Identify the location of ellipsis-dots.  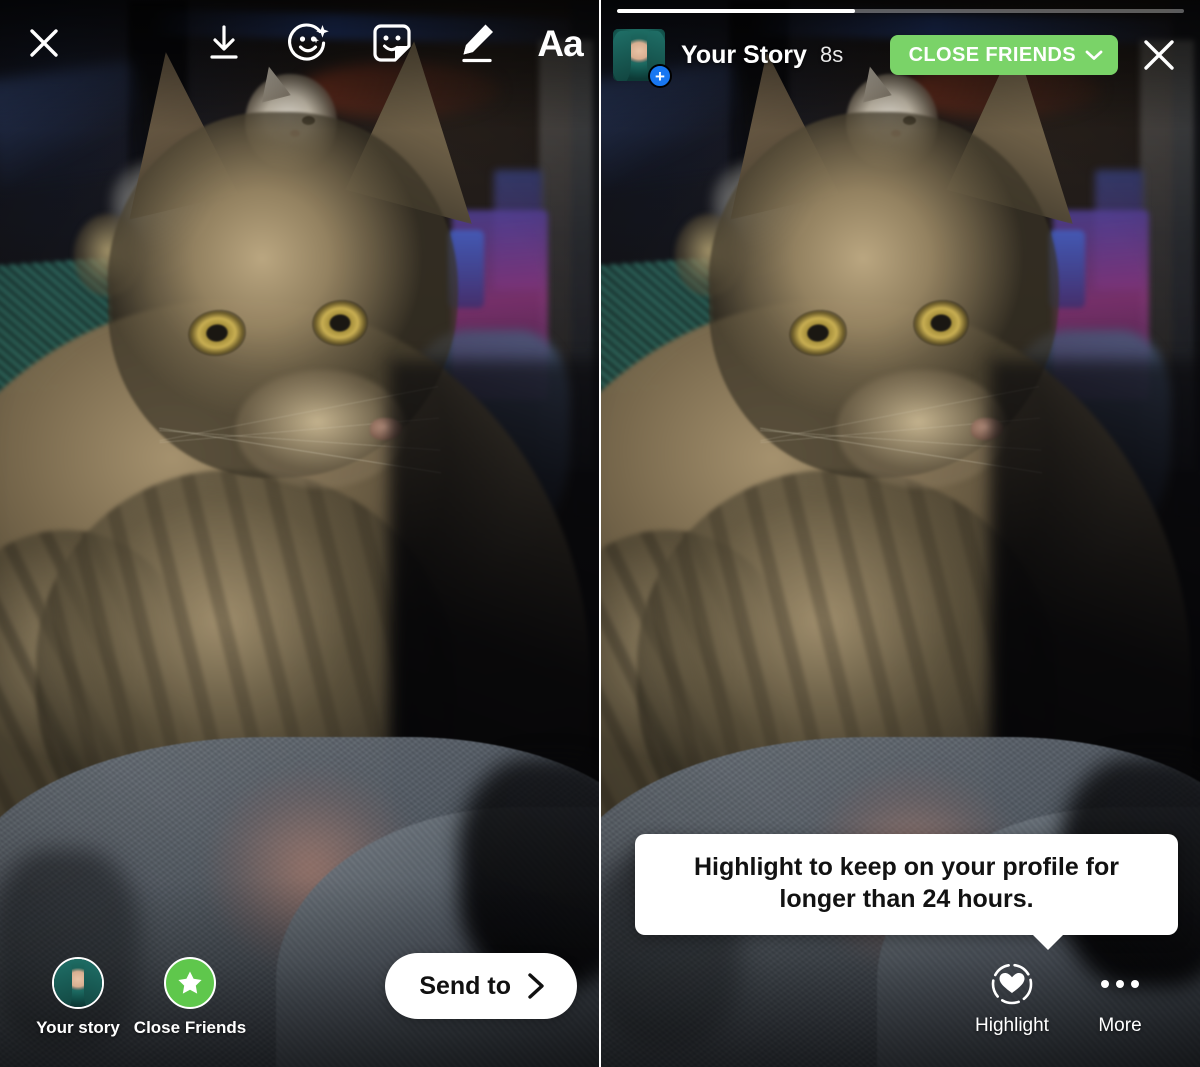
(1120, 984).